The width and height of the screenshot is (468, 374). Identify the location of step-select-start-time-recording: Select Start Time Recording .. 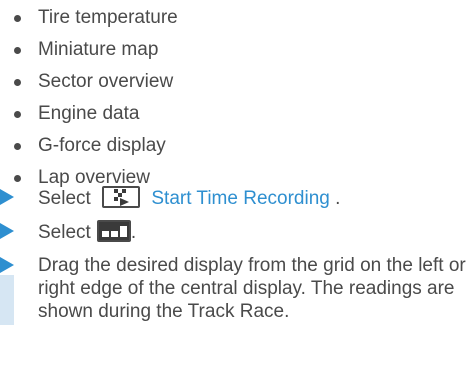
(234, 198).